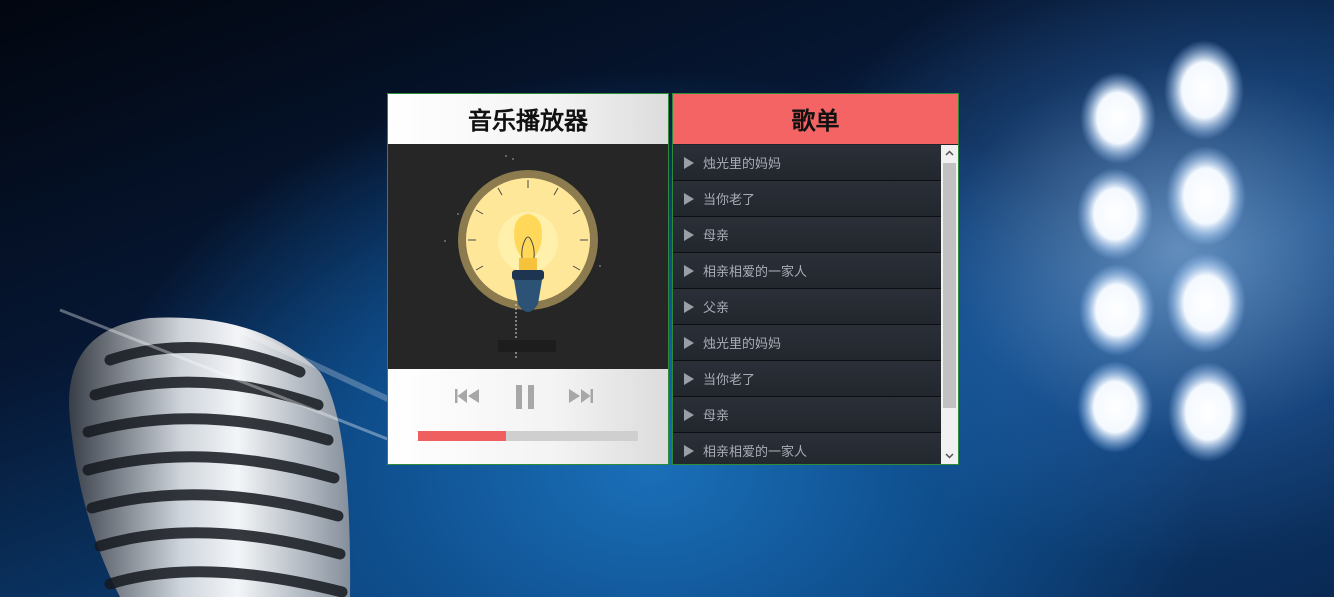 This screenshot has width=1334, height=597. What do you see at coordinates (581, 398) in the screenshot?
I see `skip-next-icon` at bounding box center [581, 398].